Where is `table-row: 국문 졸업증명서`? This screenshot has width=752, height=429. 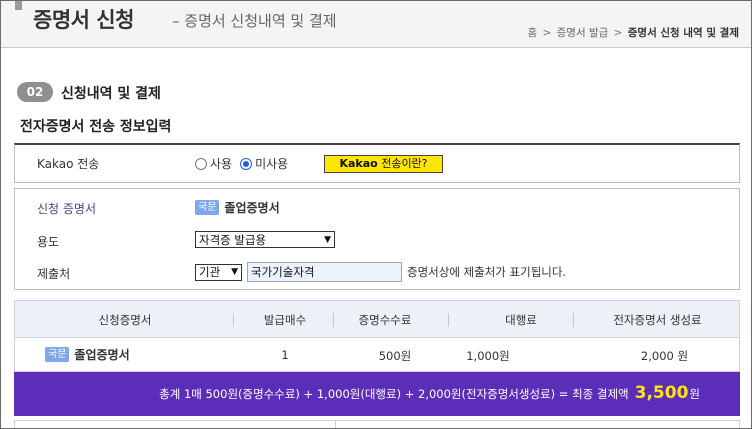 table-row: 국문 졸업증명서 is located at coordinates (115, 354).